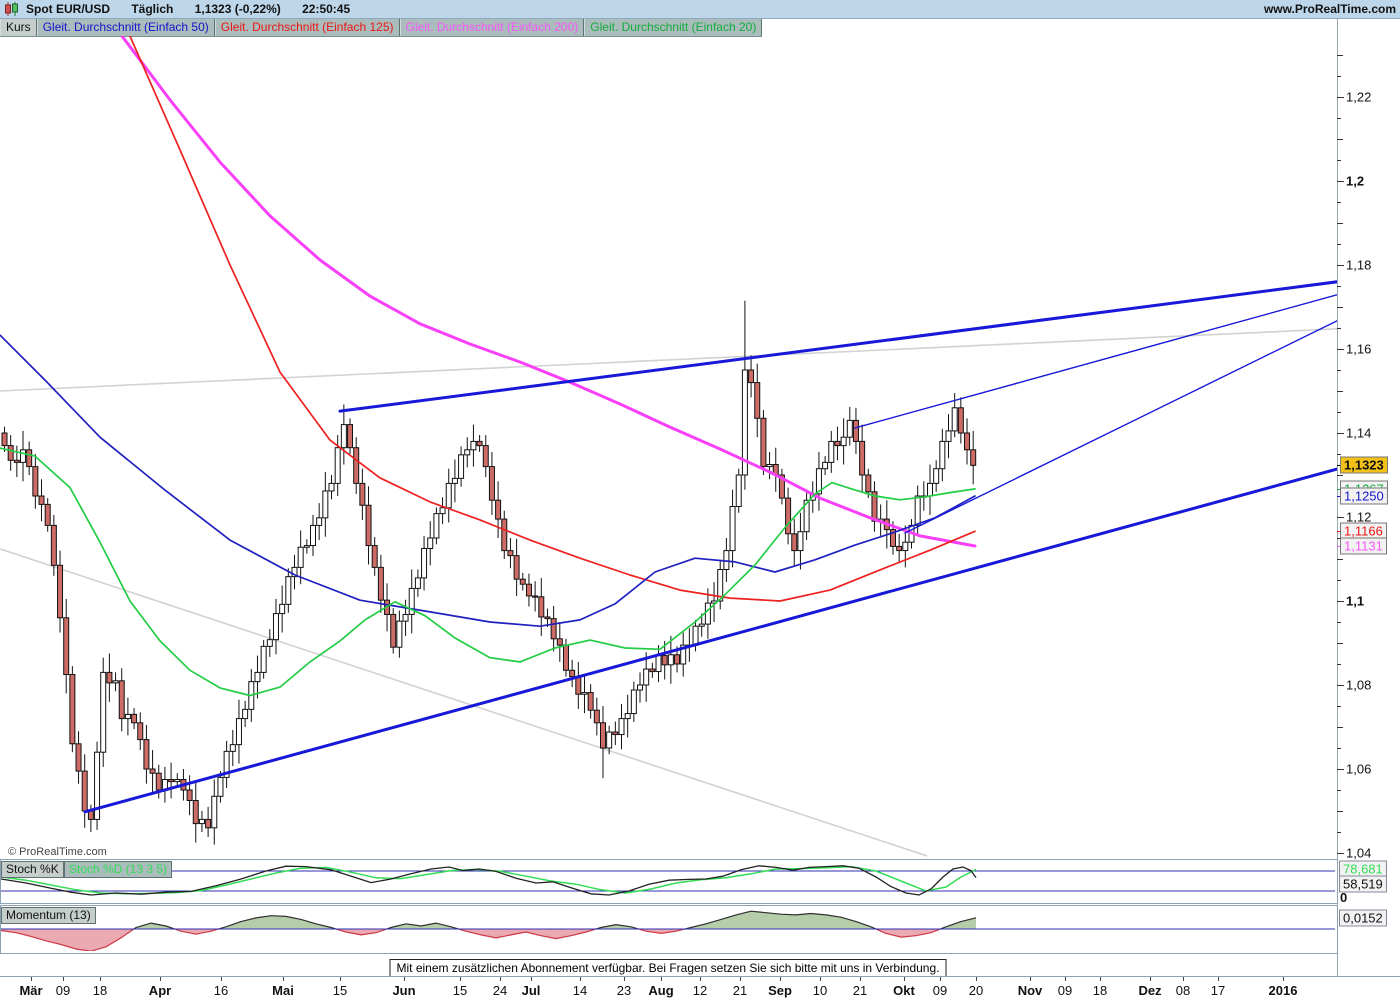 This screenshot has width=1400, height=1000. What do you see at coordinates (1218, 990) in the screenshot?
I see `time-axis-label-17: 17` at bounding box center [1218, 990].